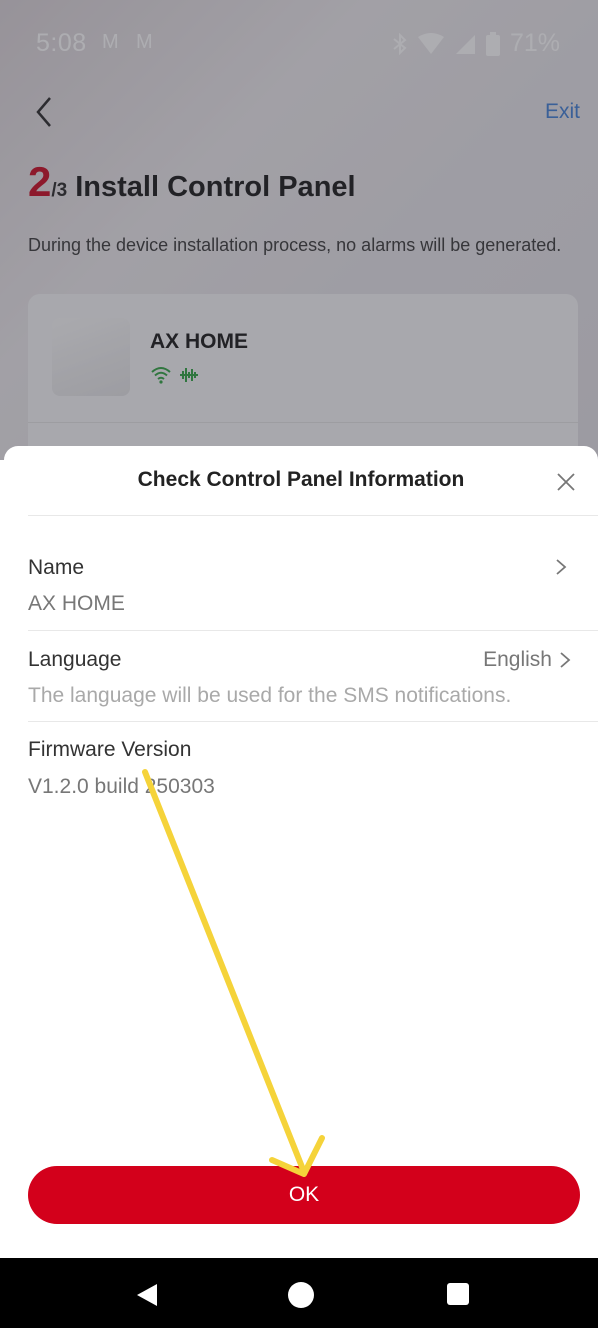  I want to click on nav-home-icon, so click(301, 1295).